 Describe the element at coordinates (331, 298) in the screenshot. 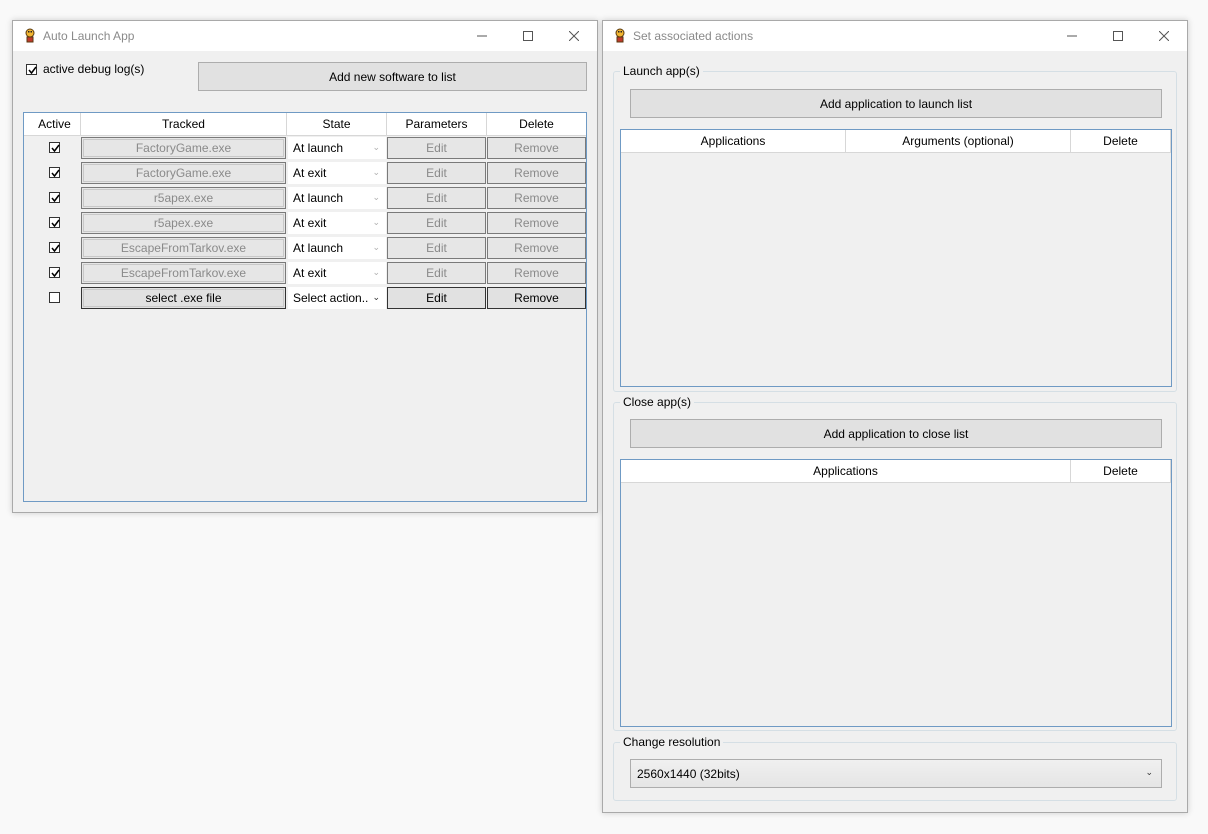

I see `row-state-value: Select action..` at that location.